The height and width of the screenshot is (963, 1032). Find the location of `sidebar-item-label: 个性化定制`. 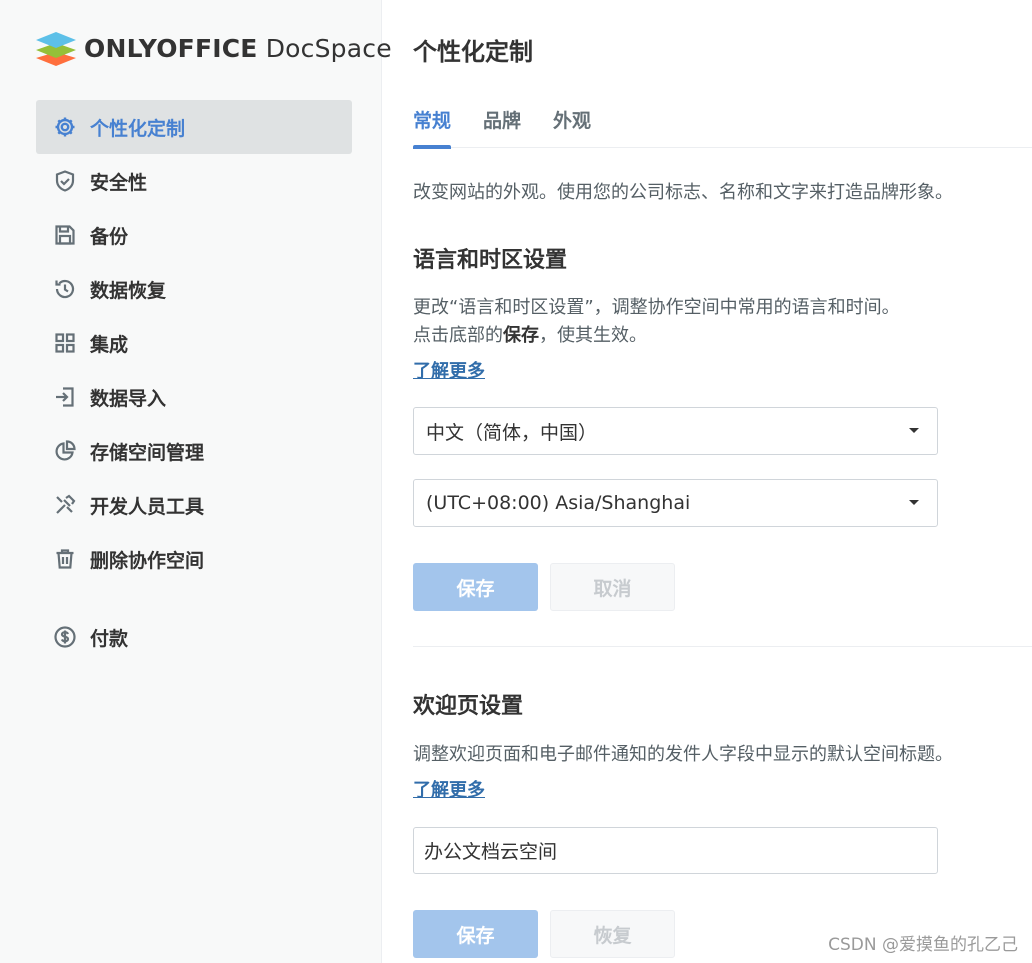

sidebar-item-label: 个性化定制 is located at coordinates (138, 128).